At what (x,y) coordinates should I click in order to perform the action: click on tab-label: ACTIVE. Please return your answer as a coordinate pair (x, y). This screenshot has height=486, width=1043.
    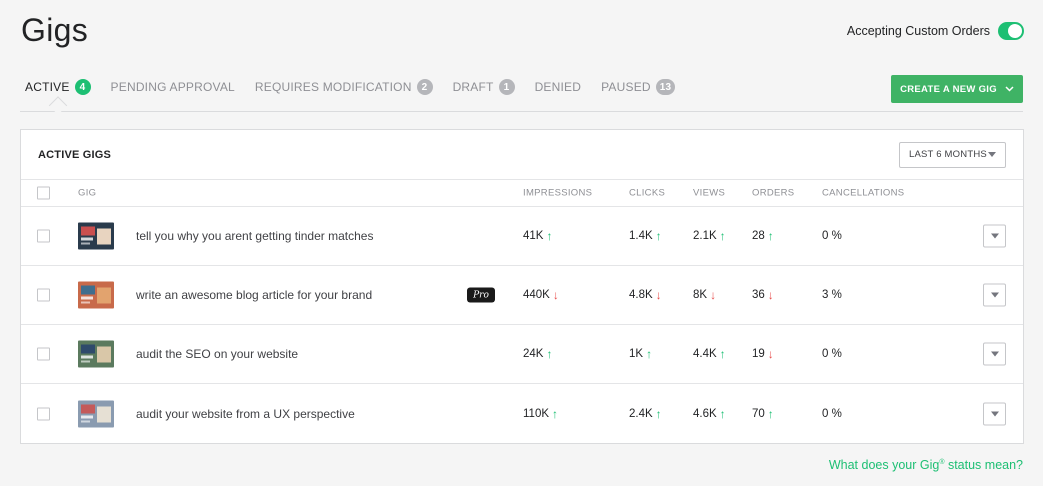
    Looking at the image, I should click on (47, 87).